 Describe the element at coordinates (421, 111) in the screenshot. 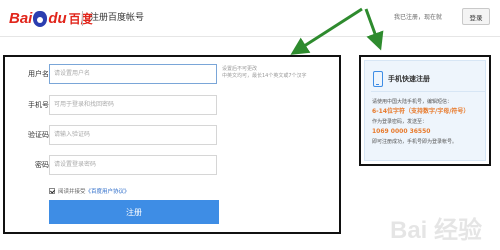

I see `sms-content-rule: 6-14位字符（支持数字/字母/符号）` at that location.